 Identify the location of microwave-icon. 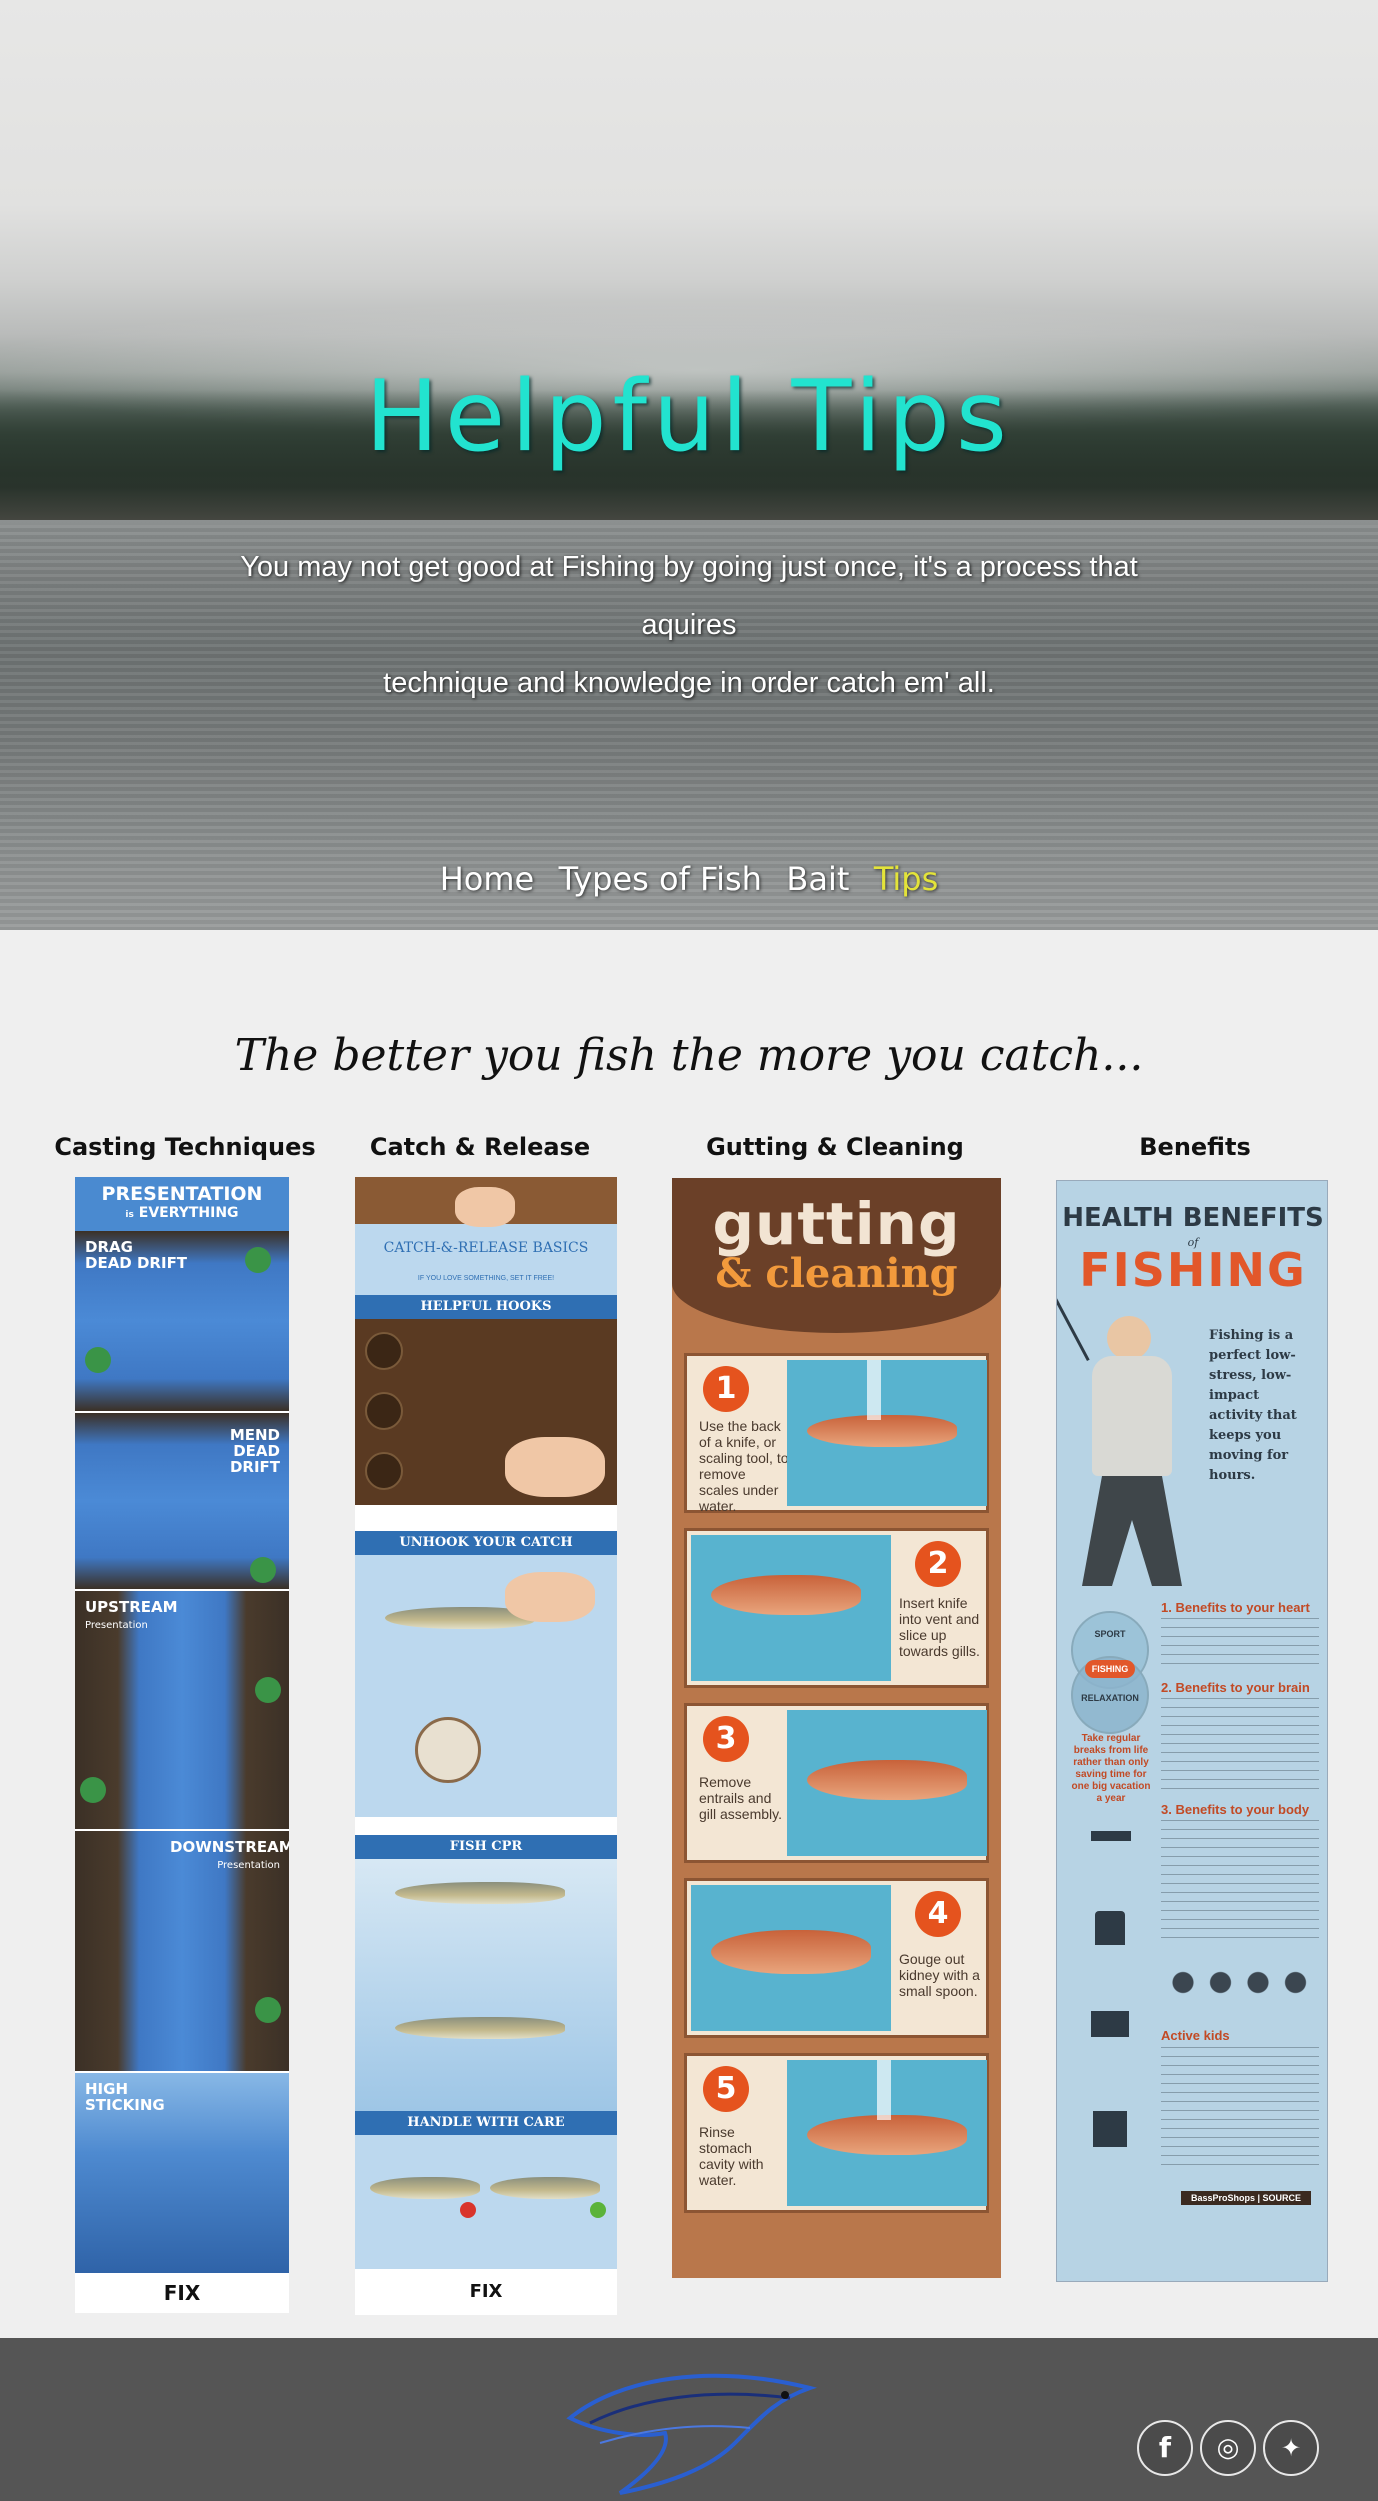
(1110, 2129).